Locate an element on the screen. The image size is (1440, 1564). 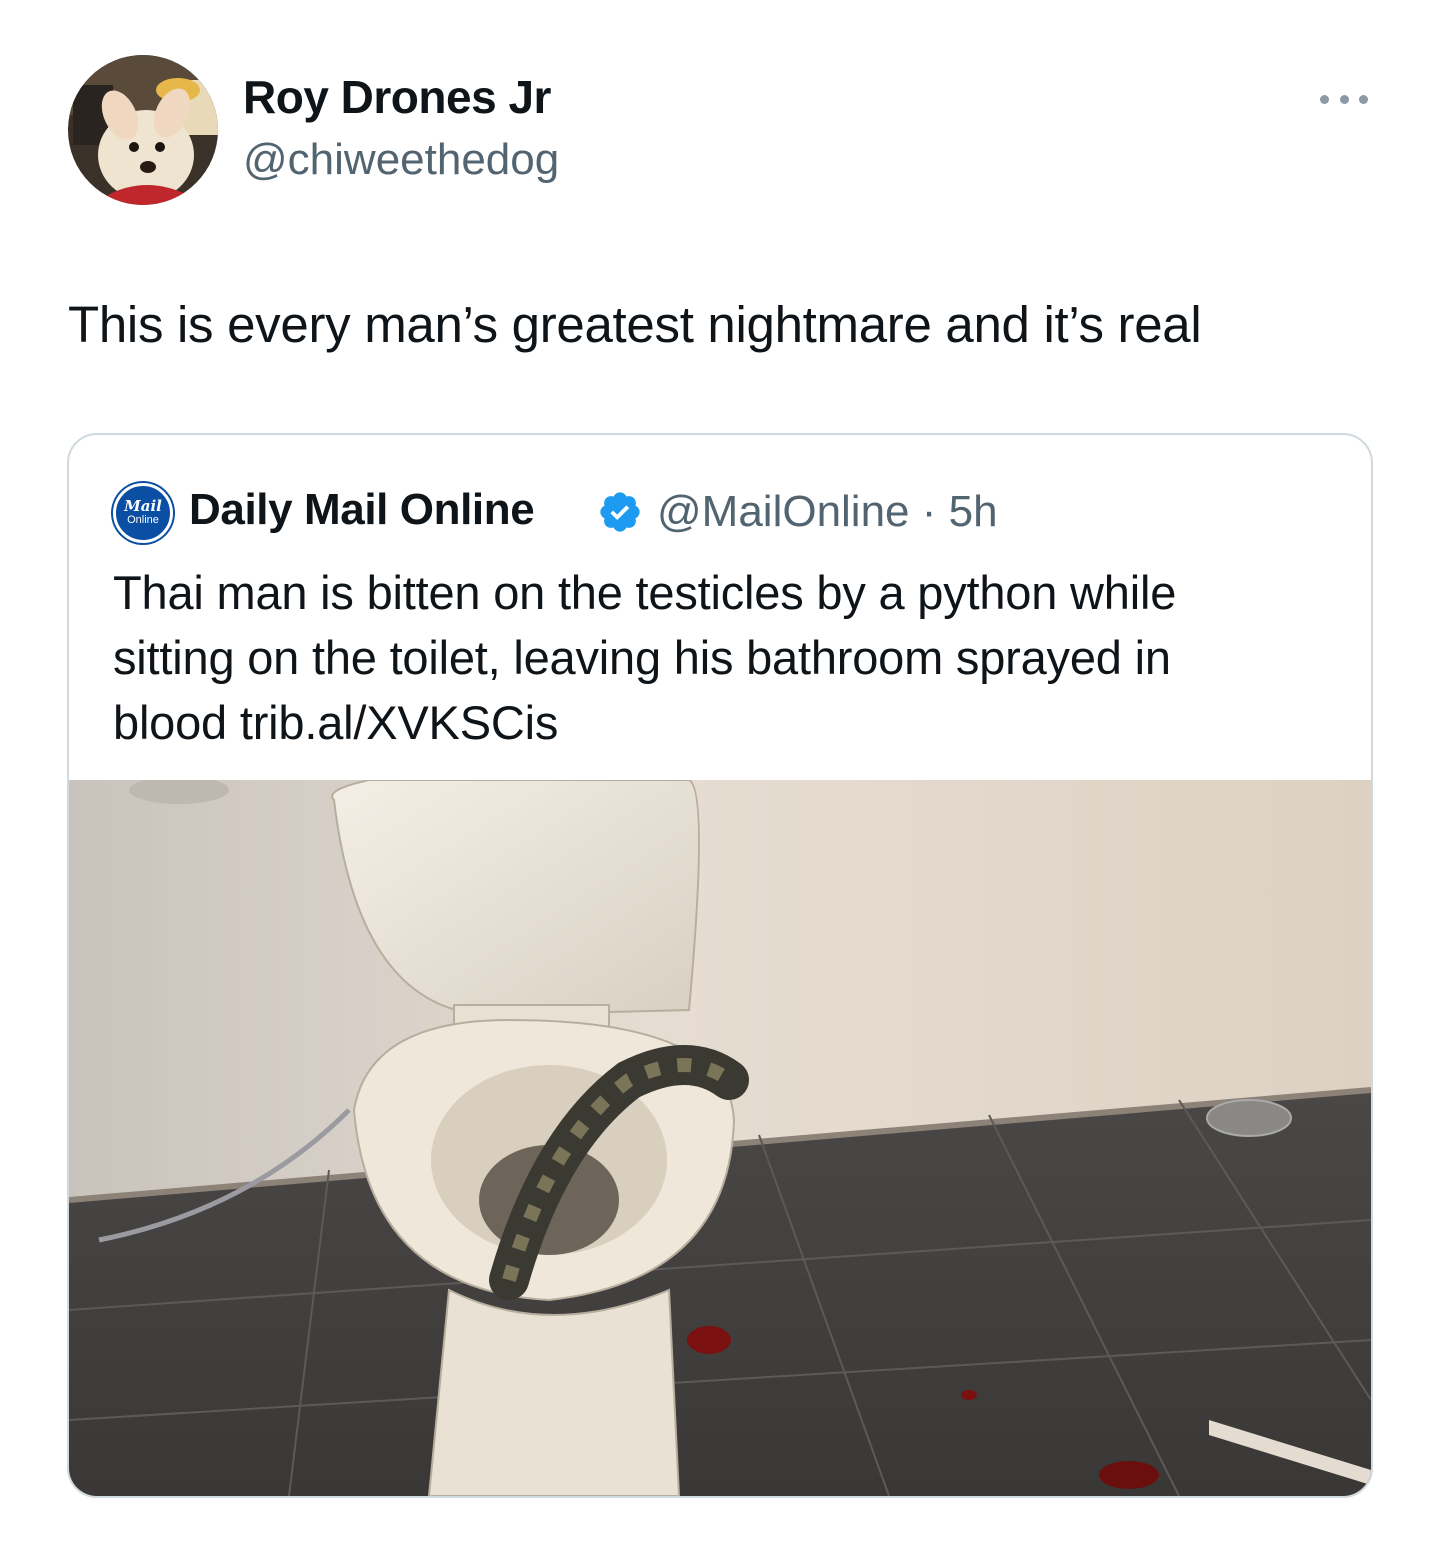
avatar-image is located at coordinates (143, 130).